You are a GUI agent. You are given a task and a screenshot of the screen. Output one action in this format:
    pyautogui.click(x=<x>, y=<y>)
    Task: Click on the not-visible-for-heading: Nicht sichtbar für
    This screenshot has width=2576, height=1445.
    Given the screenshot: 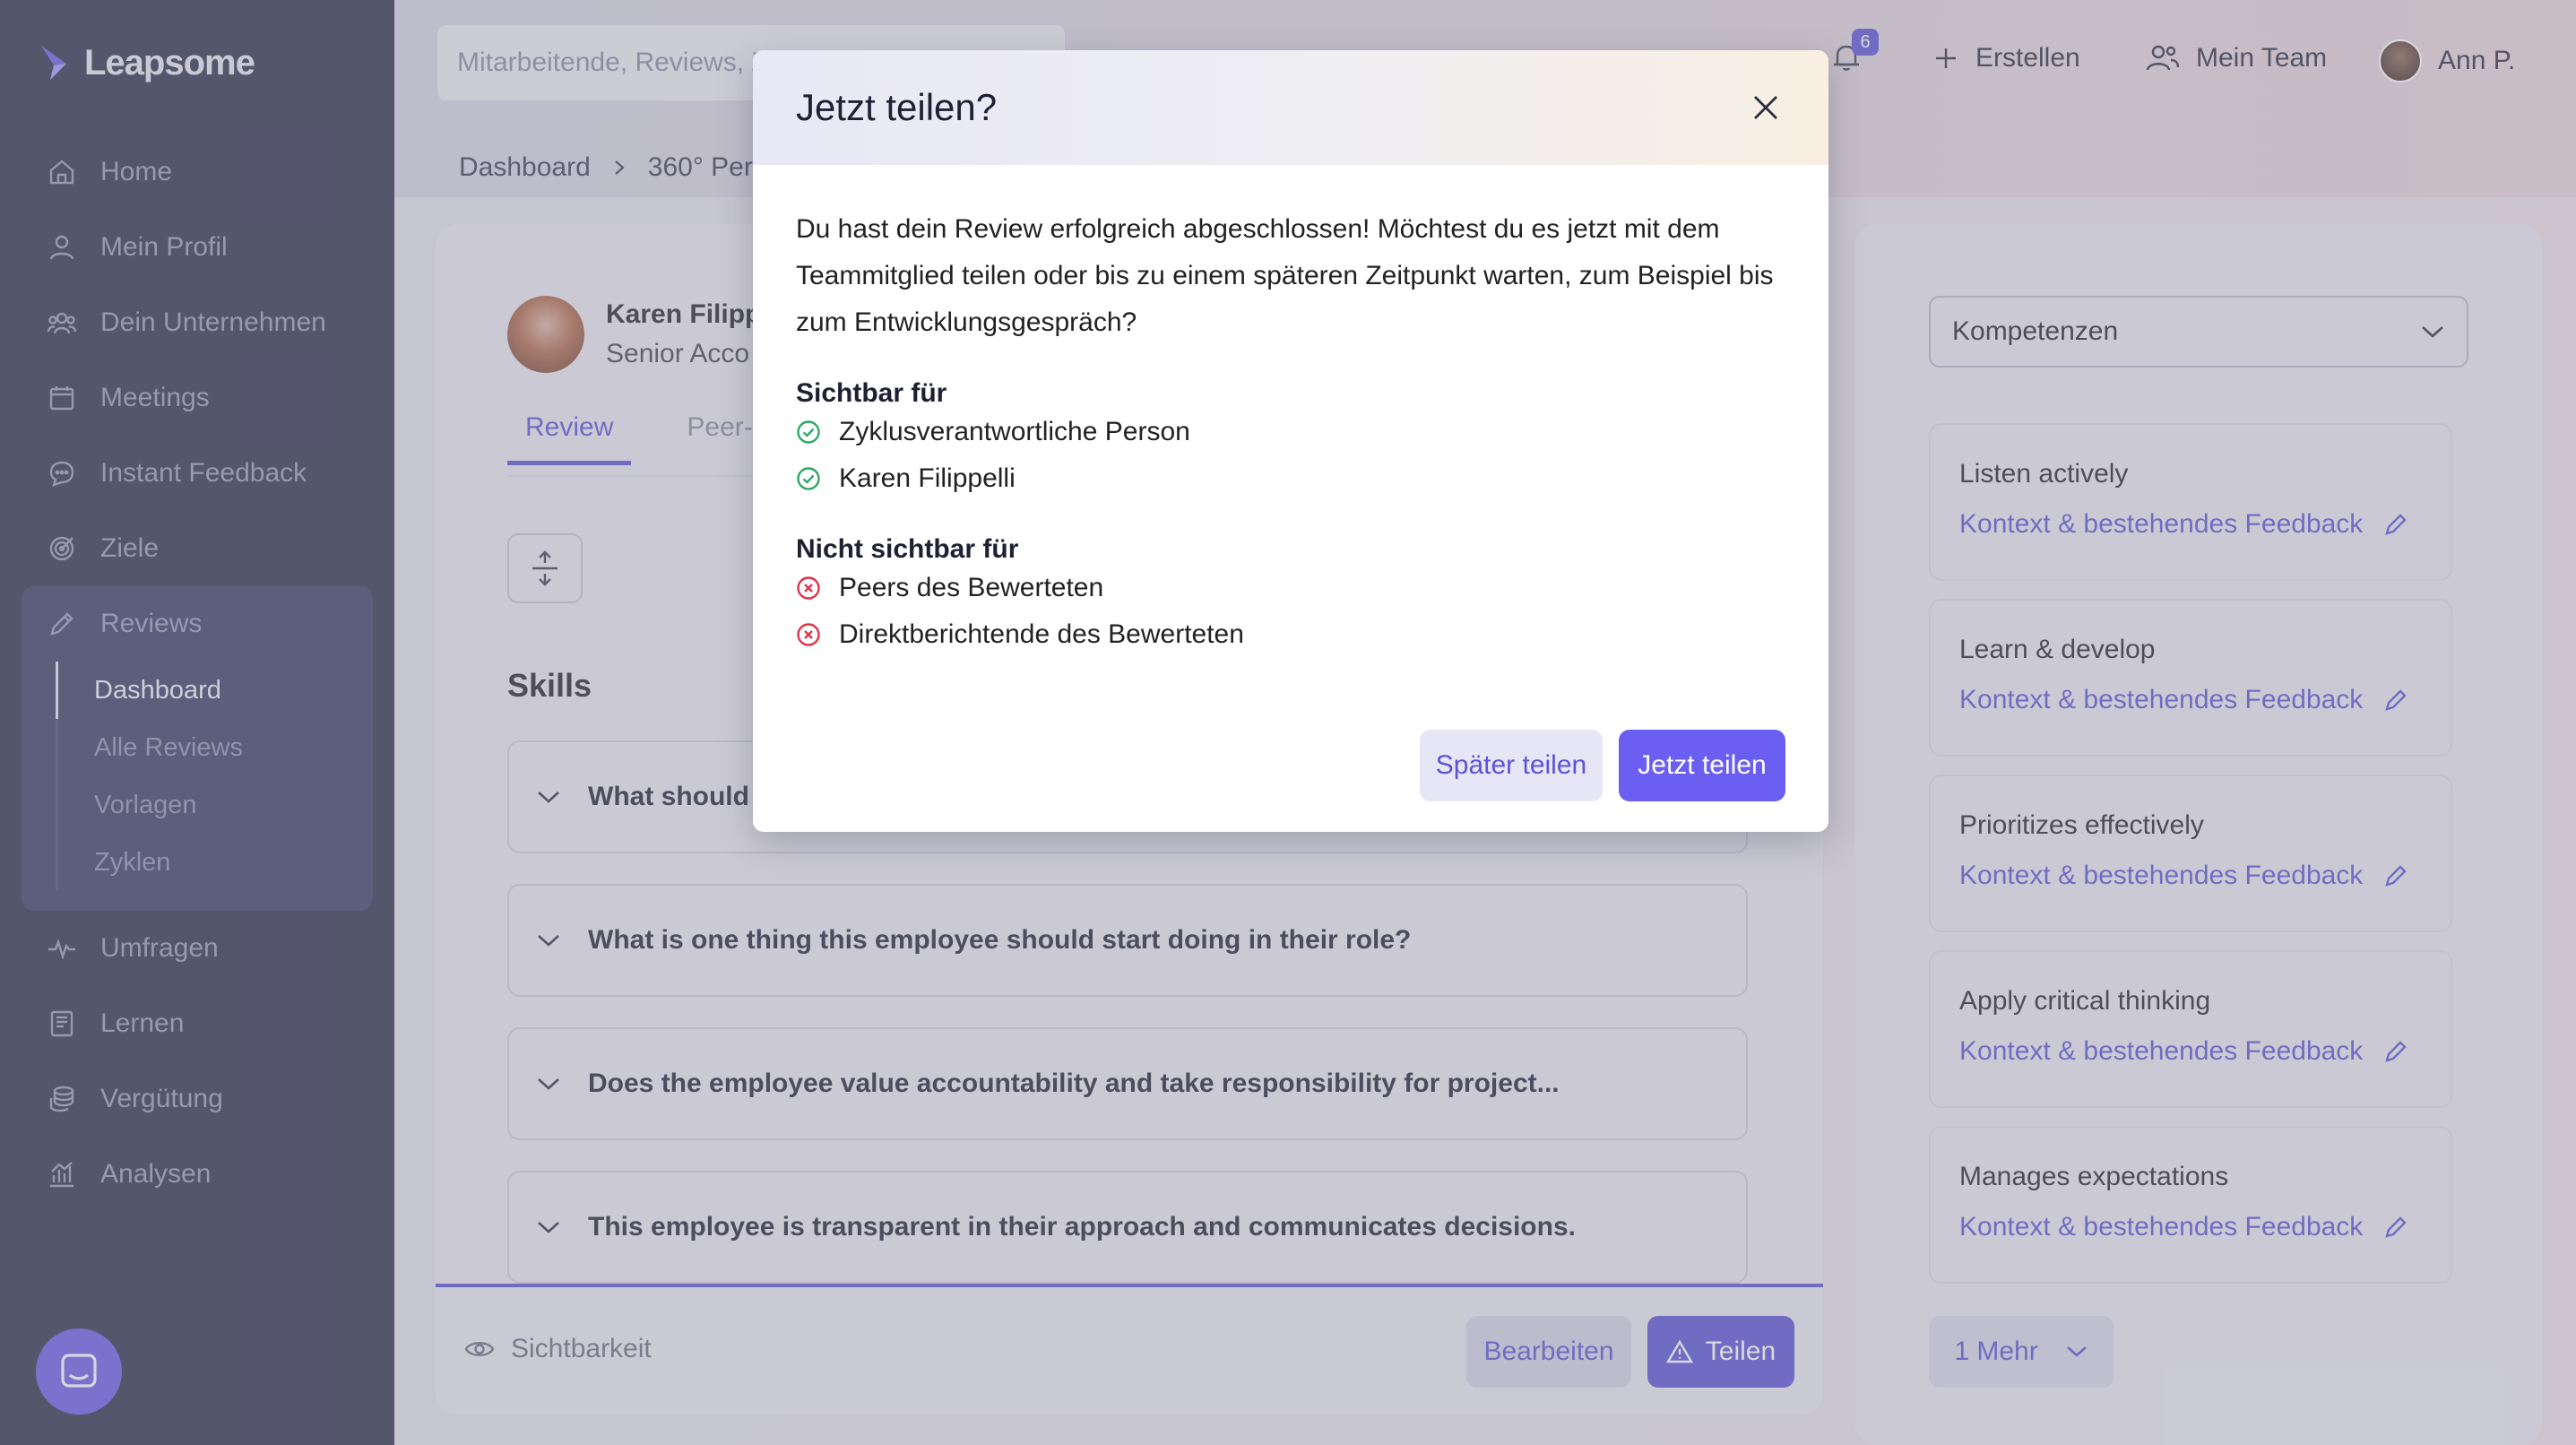 What is the action you would take?
    pyautogui.click(x=907, y=549)
    